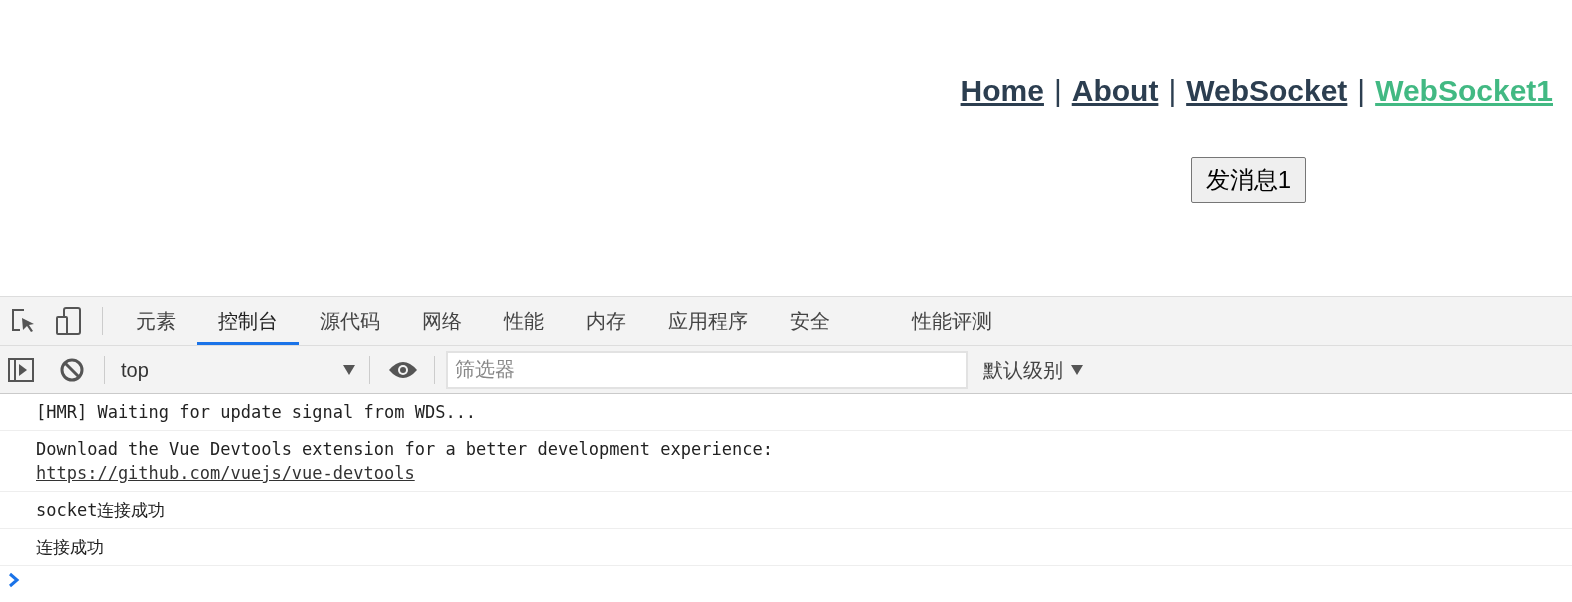 The height and width of the screenshot is (602, 1572). I want to click on eye-icon, so click(403, 369).